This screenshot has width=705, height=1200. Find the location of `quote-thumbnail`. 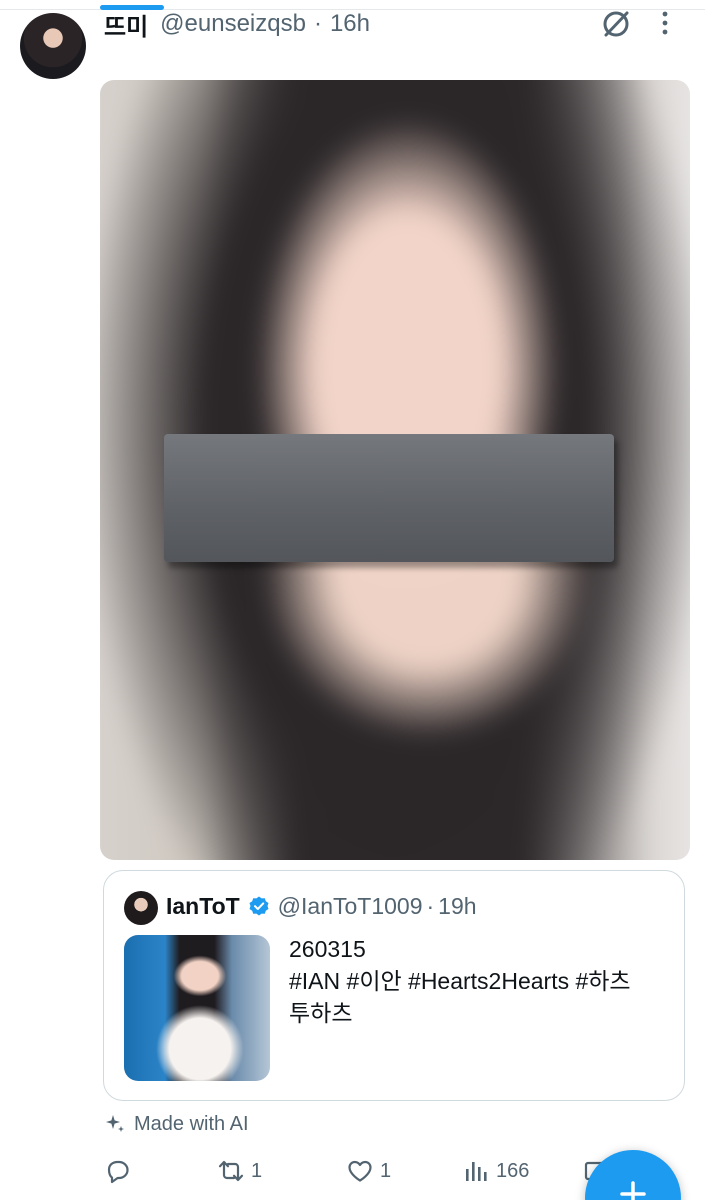

quote-thumbnail is located at coordinates (197, 1008).